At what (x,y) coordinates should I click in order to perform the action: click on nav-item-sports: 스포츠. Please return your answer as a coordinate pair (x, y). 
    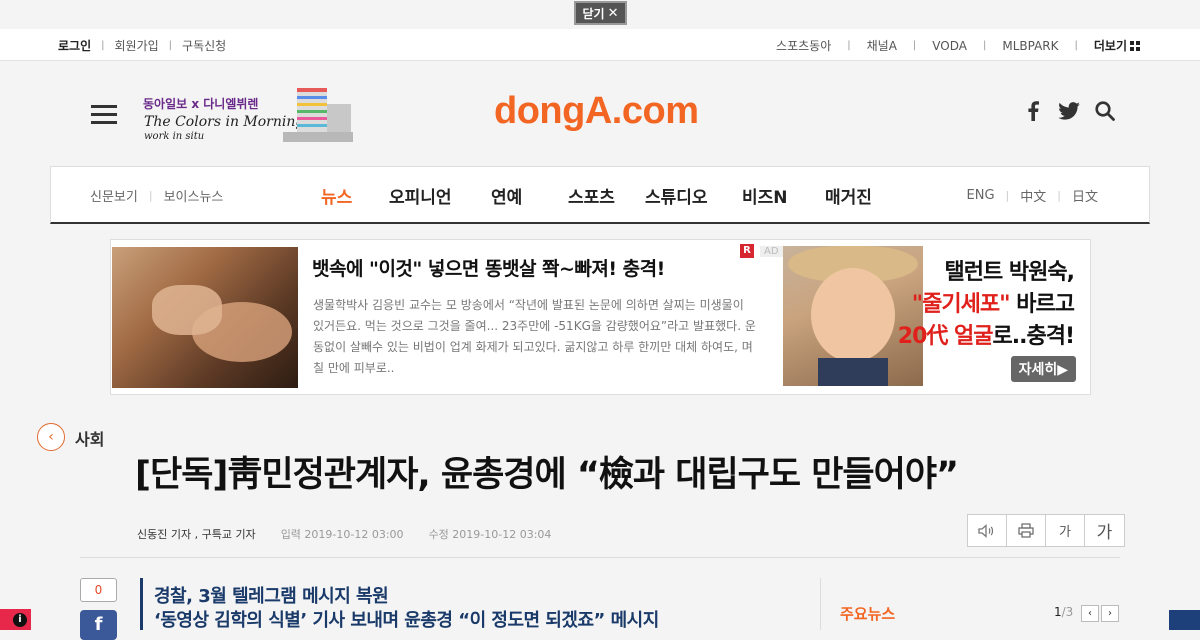
    Looking at the image, I should click on (606, 195).